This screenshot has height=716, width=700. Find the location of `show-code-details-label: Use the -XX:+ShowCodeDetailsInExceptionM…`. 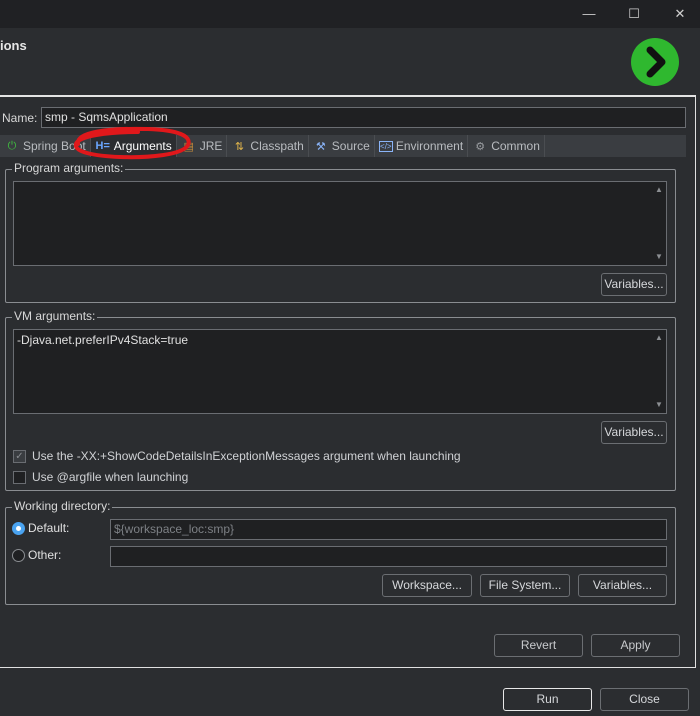

show-code-details-label: Use the -XX:+ShowCodeDetailsInExceptionM… is located at coordinates (246, 456).